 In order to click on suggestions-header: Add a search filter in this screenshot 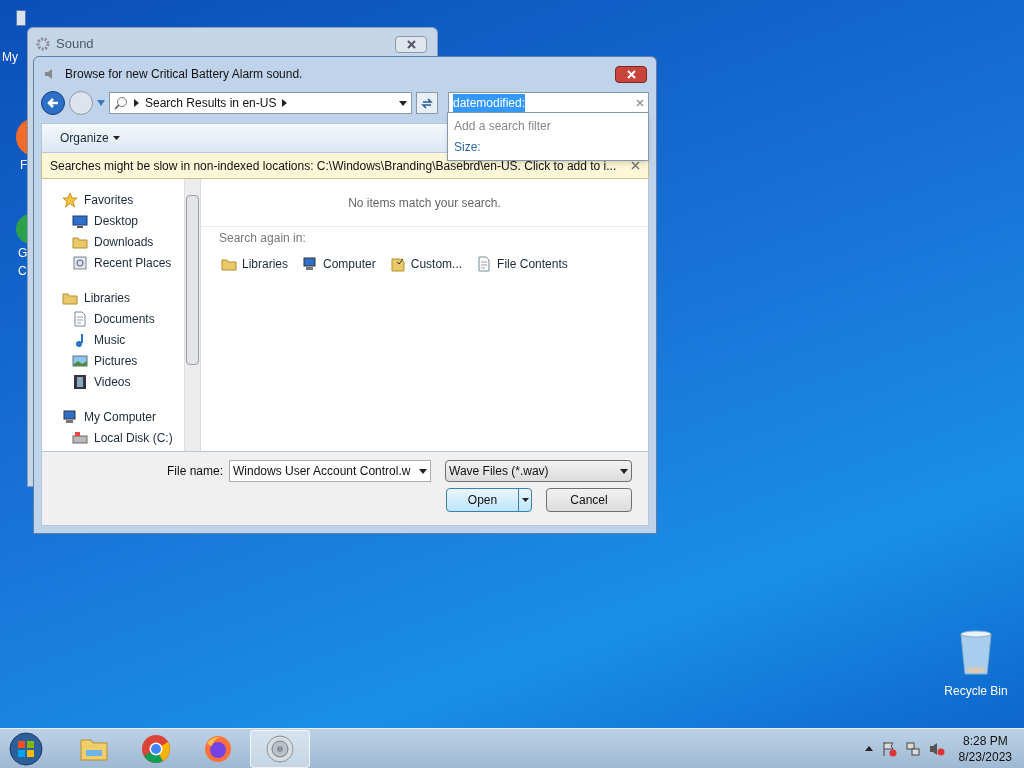, I will do `click(503, 126)`.